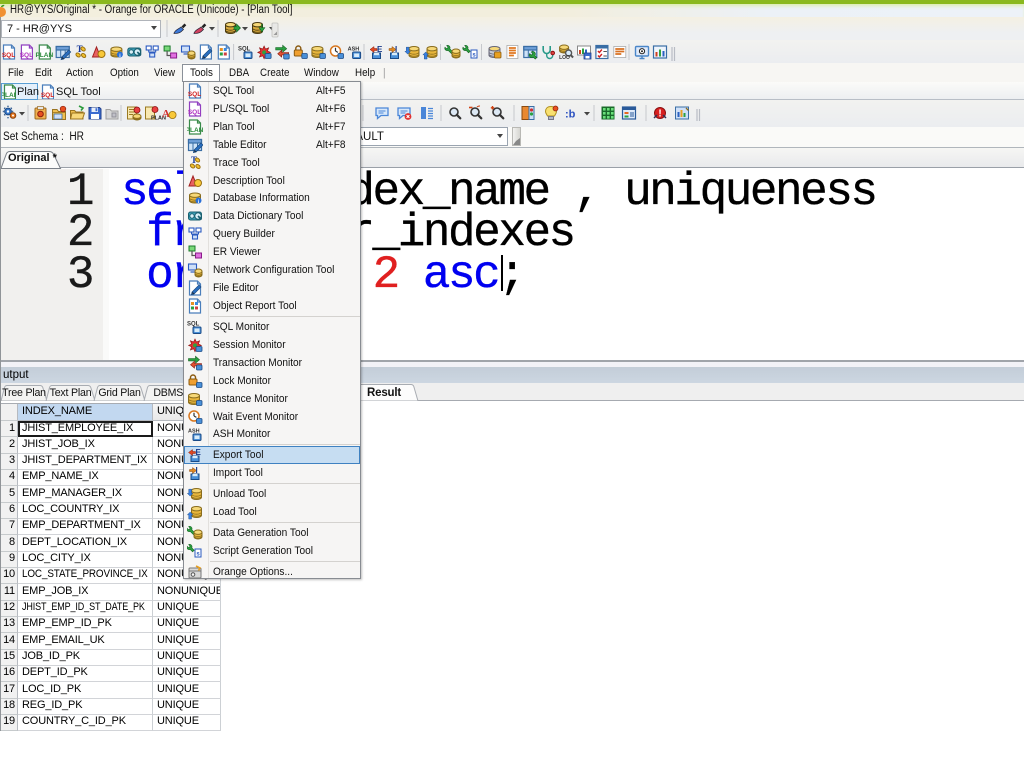 This screenshot has height=779, width=1024. I want to click on svg-text: :b, so click(570, 115).